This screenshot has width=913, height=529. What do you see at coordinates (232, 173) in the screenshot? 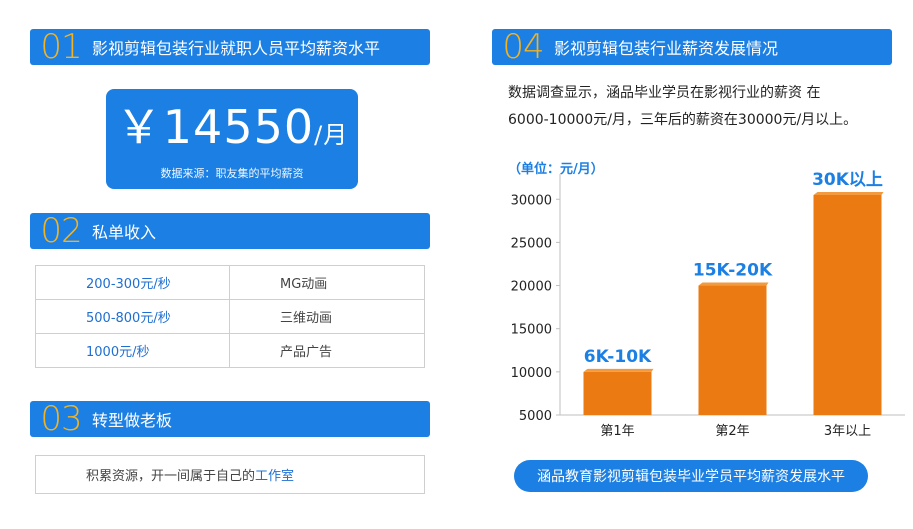
I see `salary-source: 数据来源：职友集的平均薪资` at bounding box center [232, 173].